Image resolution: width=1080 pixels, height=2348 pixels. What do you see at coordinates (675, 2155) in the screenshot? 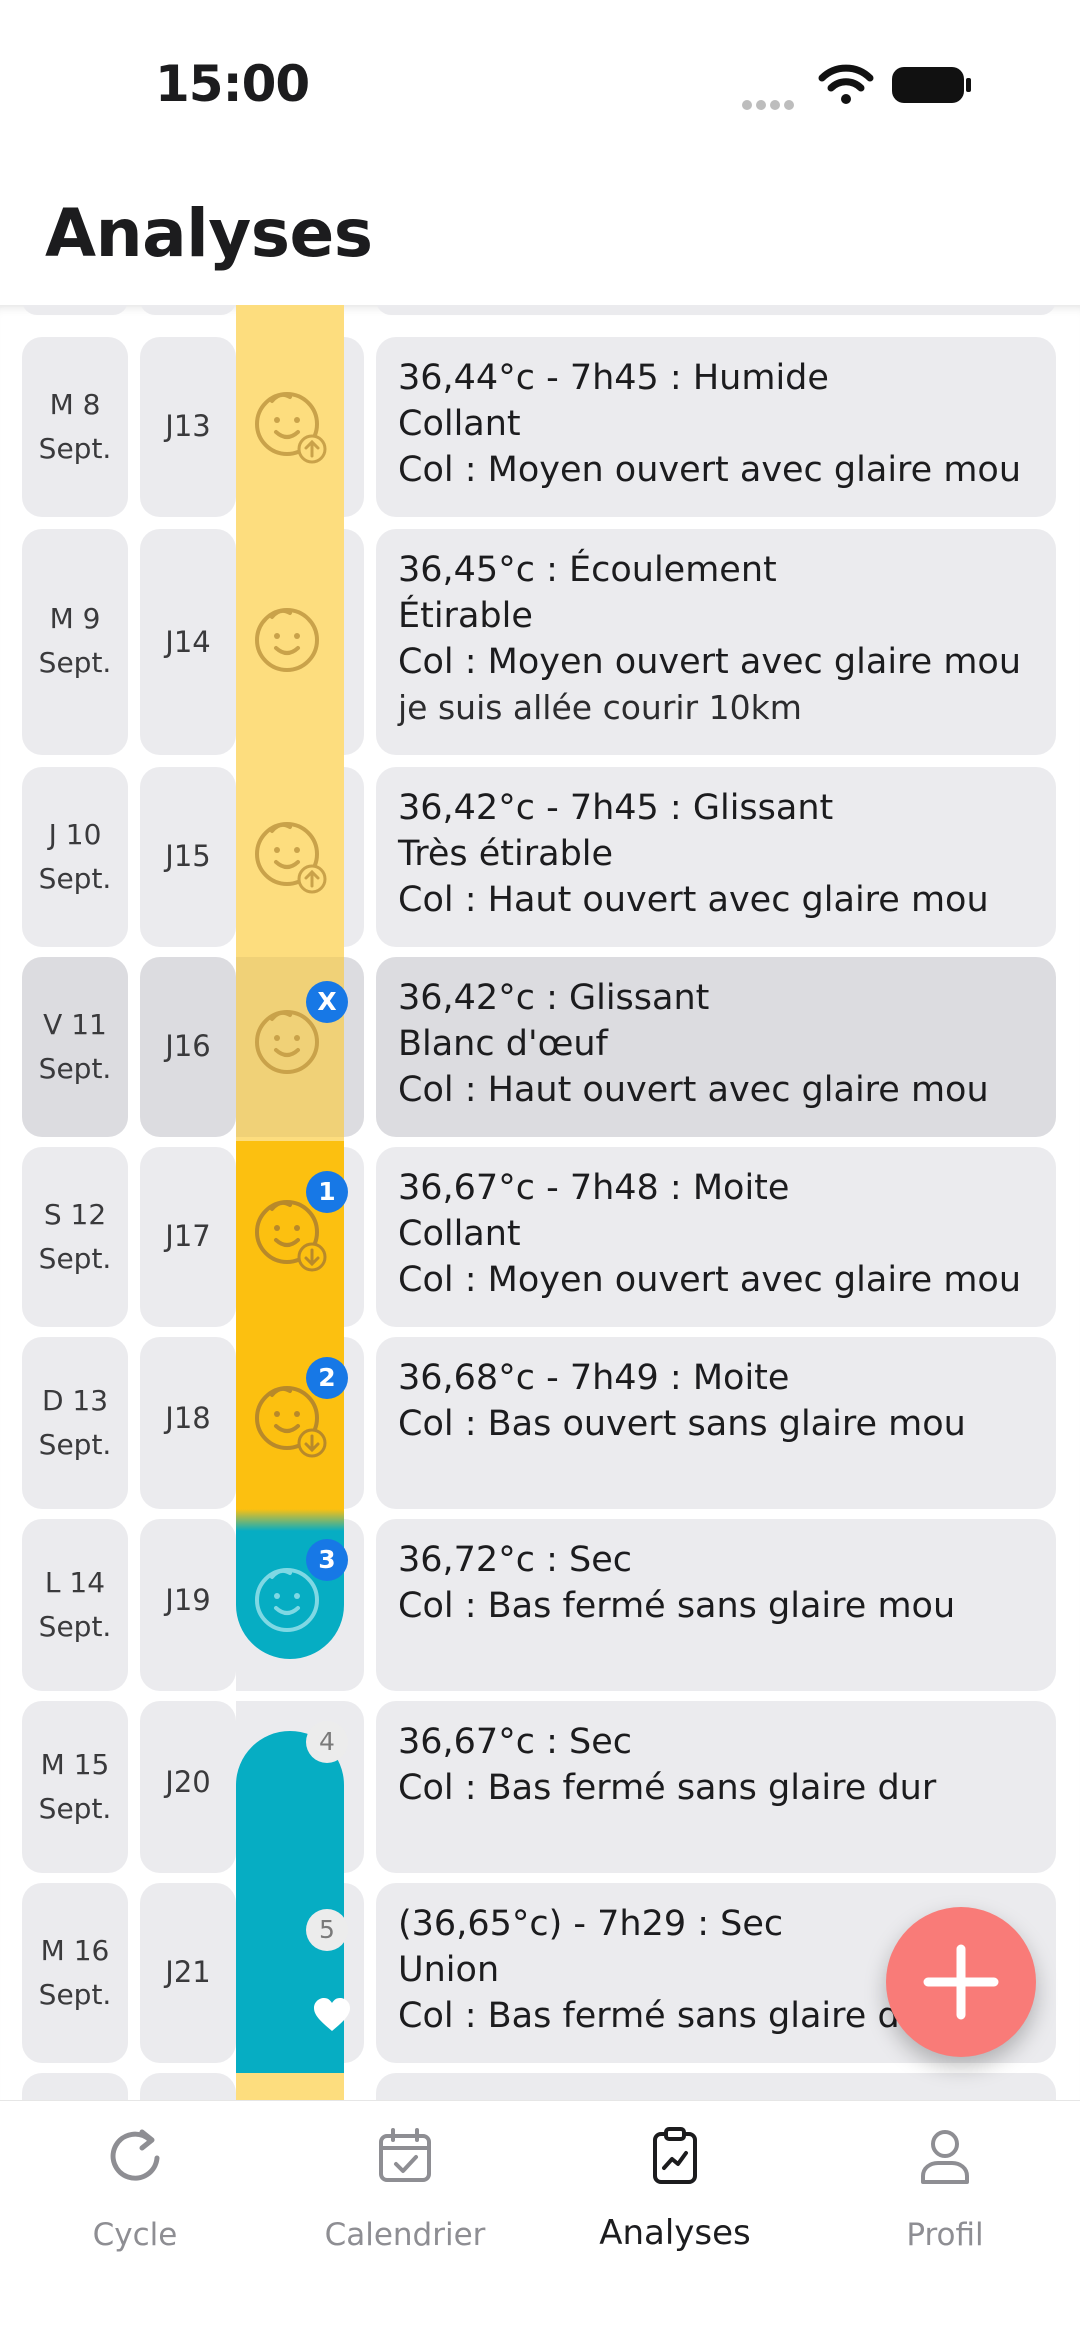
I see `clipboard-chart-icon` at bounding box center [675, 2155].